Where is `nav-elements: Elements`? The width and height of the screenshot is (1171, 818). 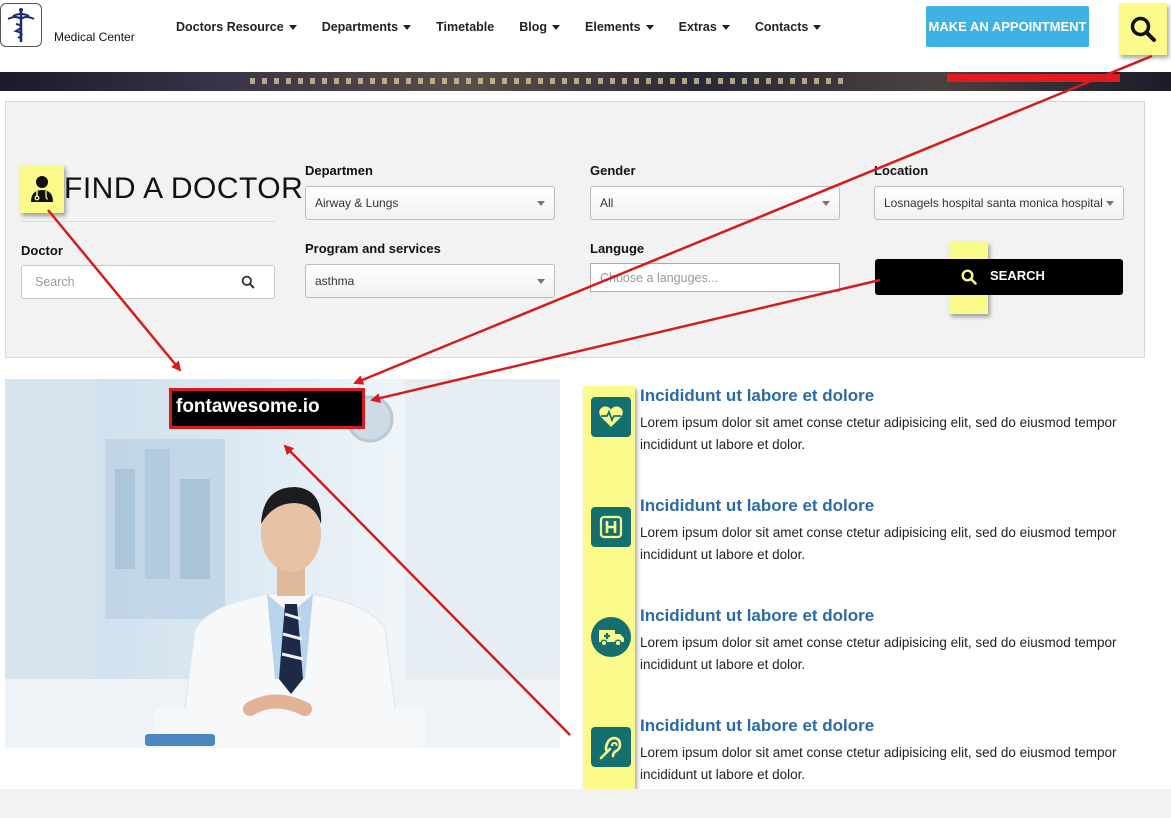 nav-elements: Elements is located at coordinates (619, 27).